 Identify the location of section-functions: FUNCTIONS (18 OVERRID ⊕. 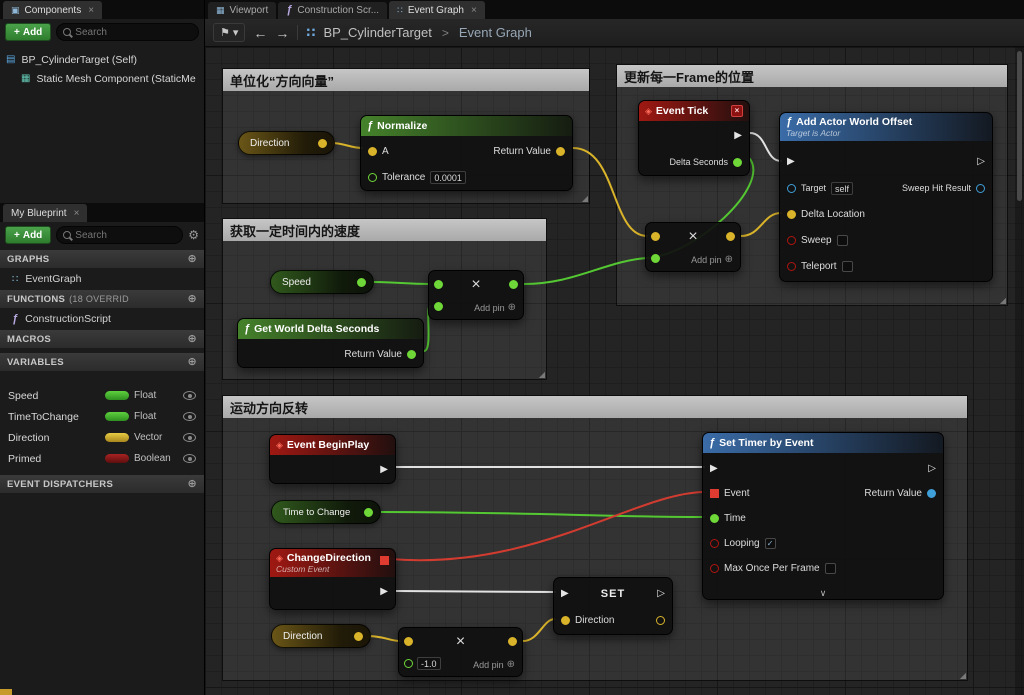
(102, 299).